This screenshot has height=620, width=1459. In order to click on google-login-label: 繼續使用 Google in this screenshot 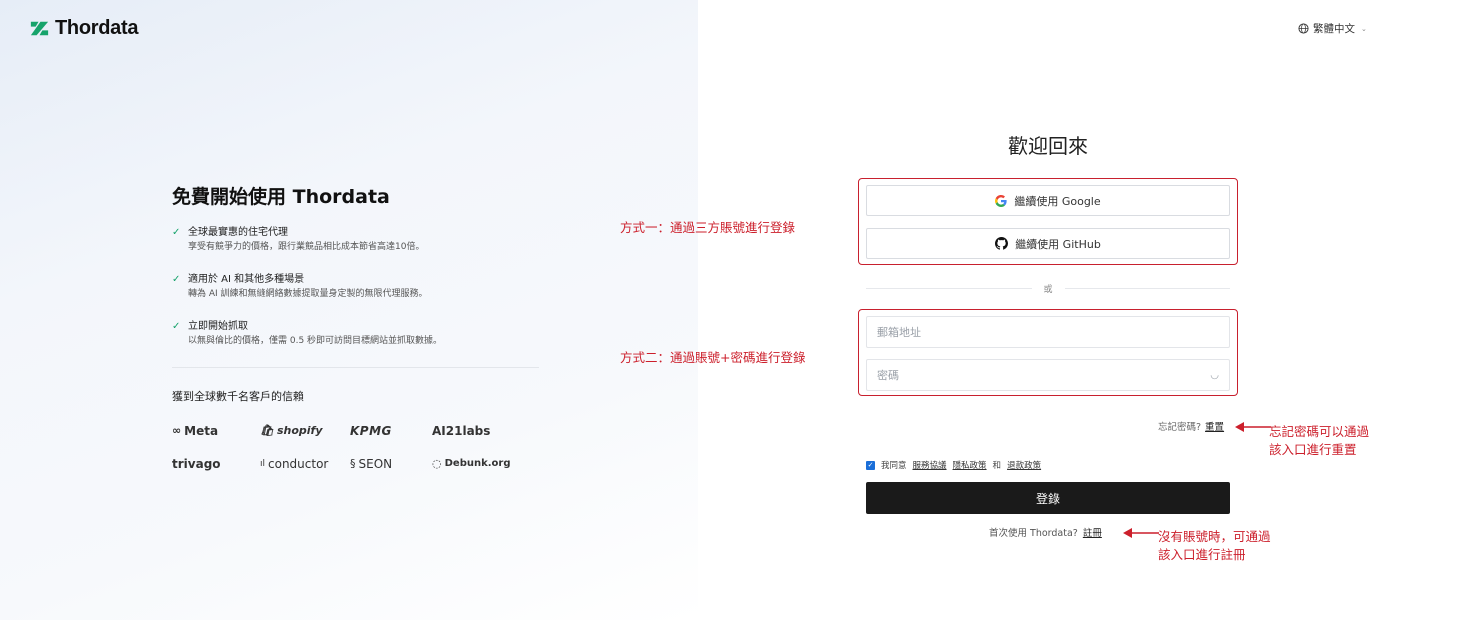, I will do `click(1057, 201)`.